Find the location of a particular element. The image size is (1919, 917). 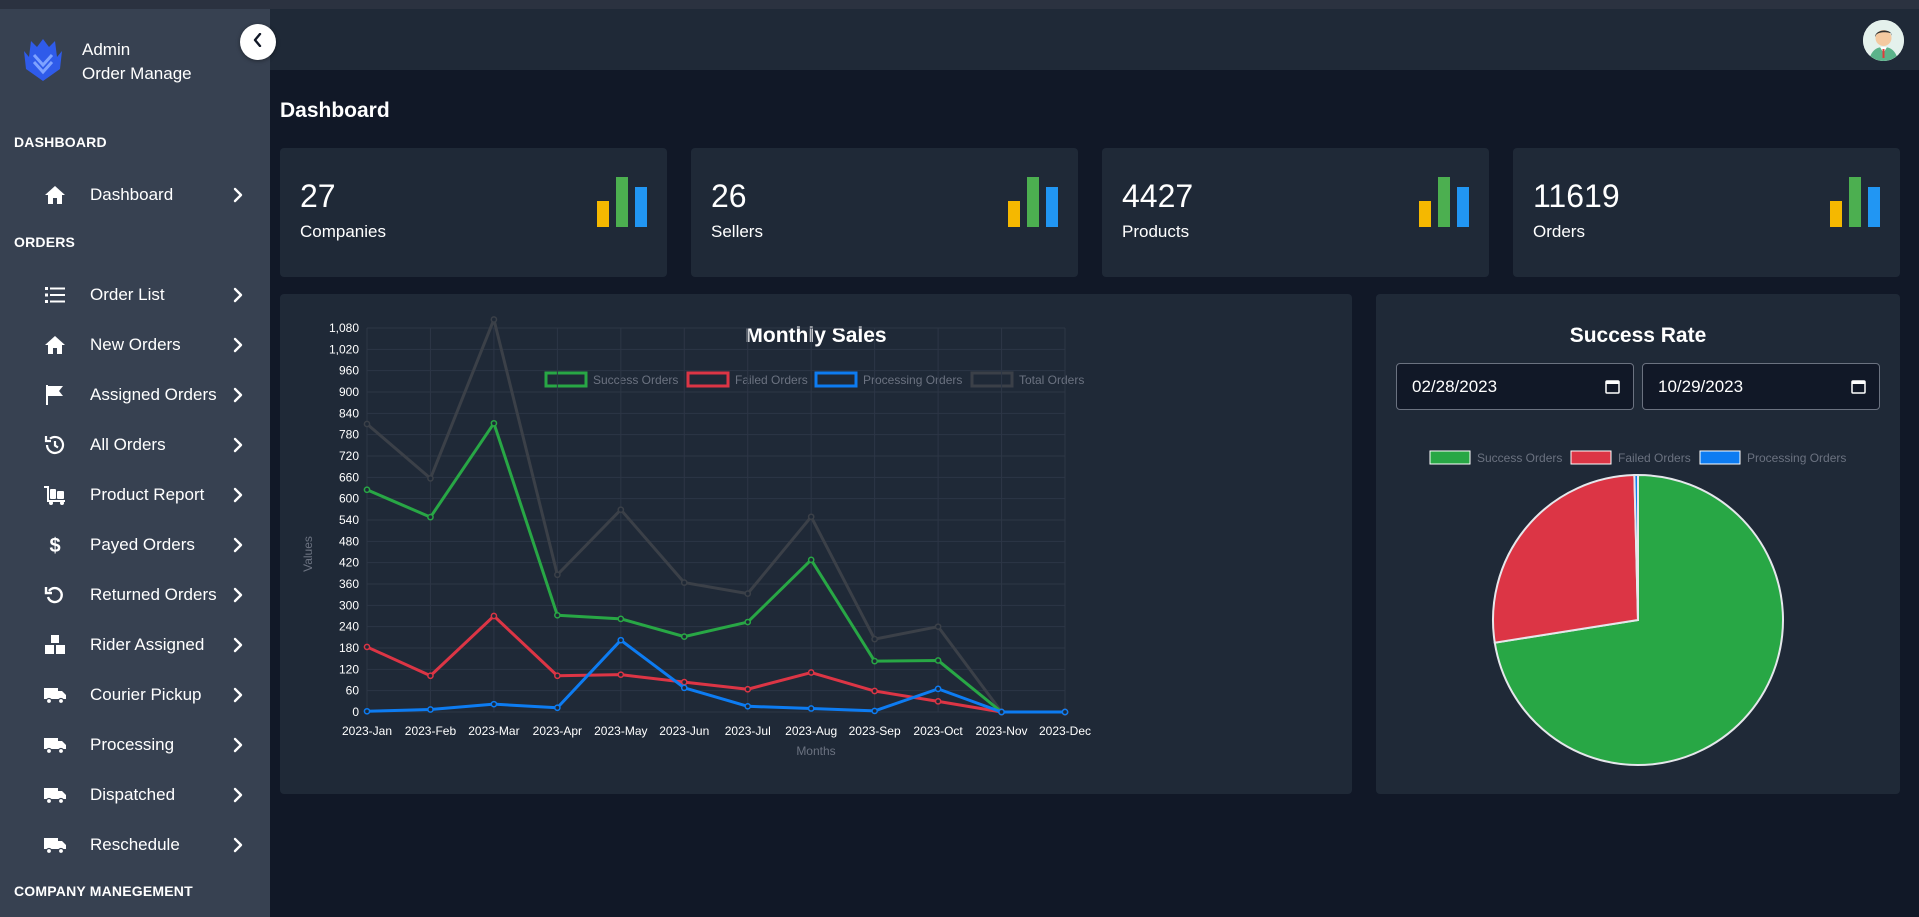

sidebar-item-dispatched: Dispatched is located at coordinates (142, 795).